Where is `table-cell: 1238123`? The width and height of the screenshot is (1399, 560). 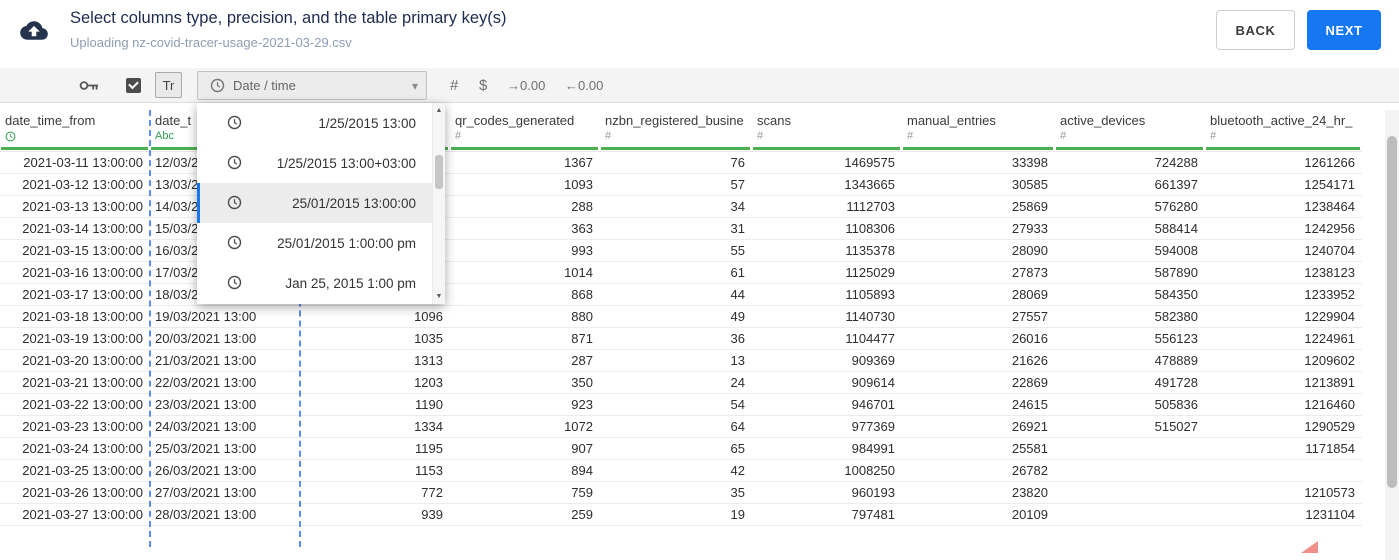
table-cell: 1238123 is located at coordinates (1329, 272).